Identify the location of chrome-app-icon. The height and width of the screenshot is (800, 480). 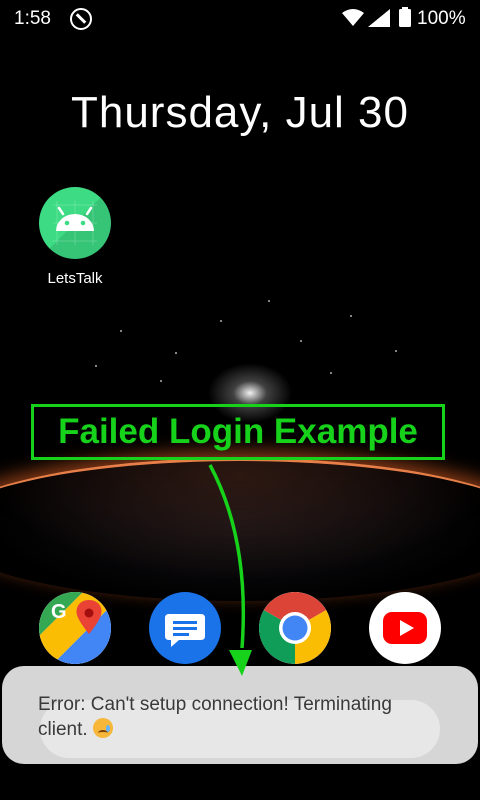
(295, 628).